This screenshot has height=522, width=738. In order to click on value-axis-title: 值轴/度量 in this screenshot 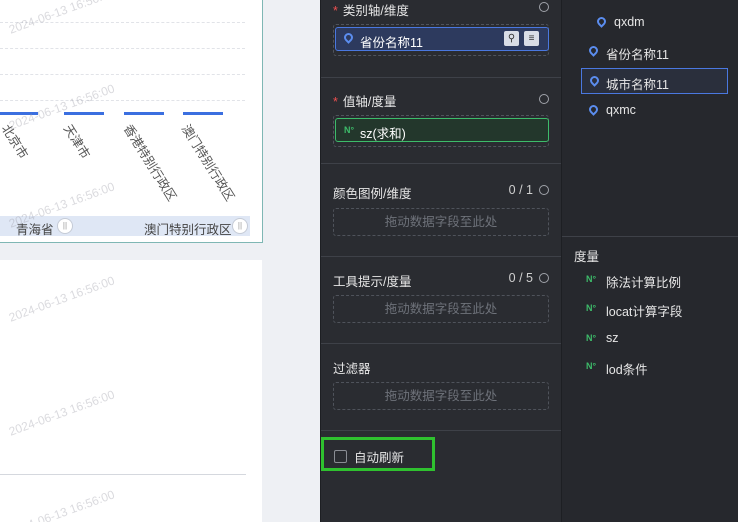, I will do `click(369, 102)`.